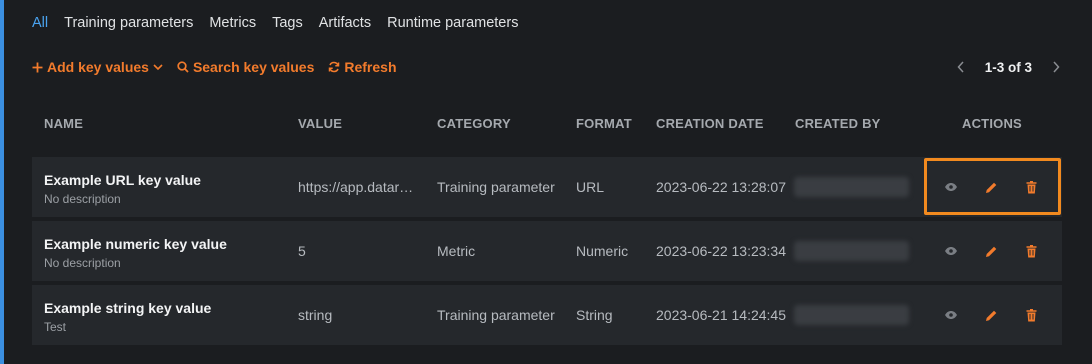  What do you see at coordinates (40, 25) in the screenshot?
I see `tab-all: All` at bounding box center [40, 25].